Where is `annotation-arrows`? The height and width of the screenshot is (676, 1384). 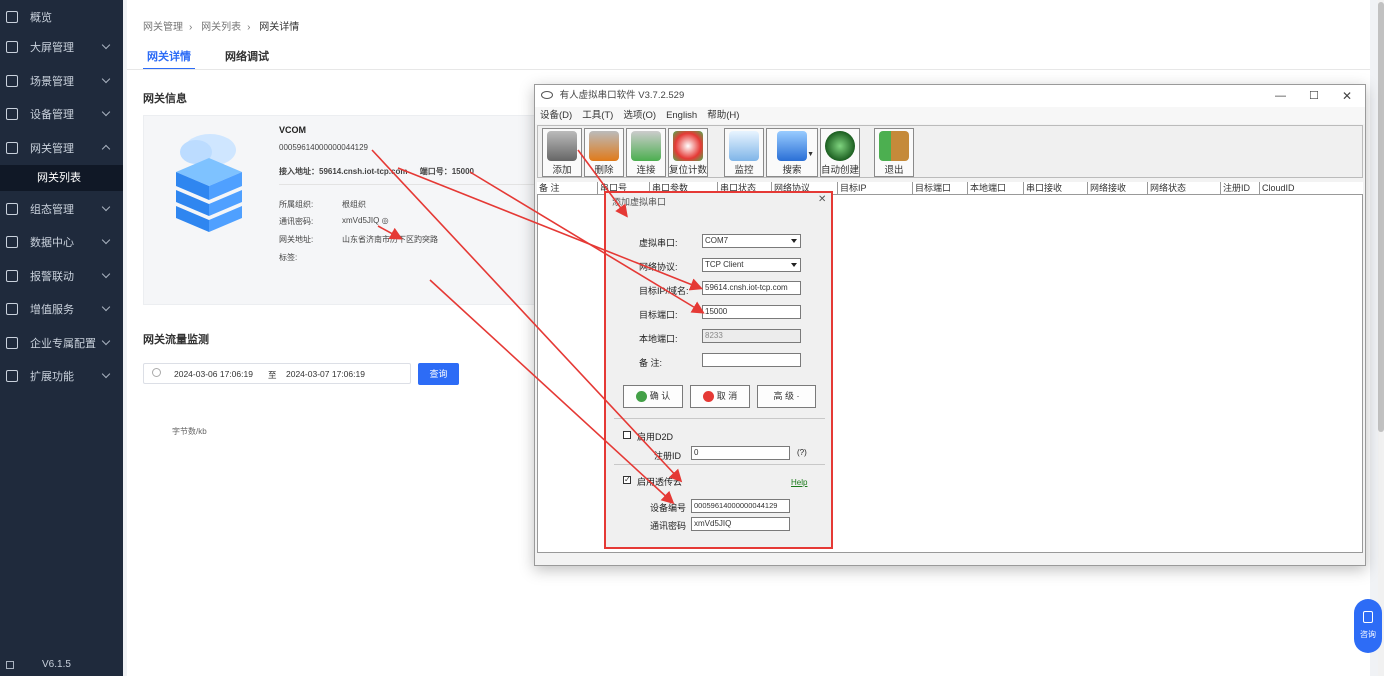
annotation-arrows is located at coordinates (538, 327).